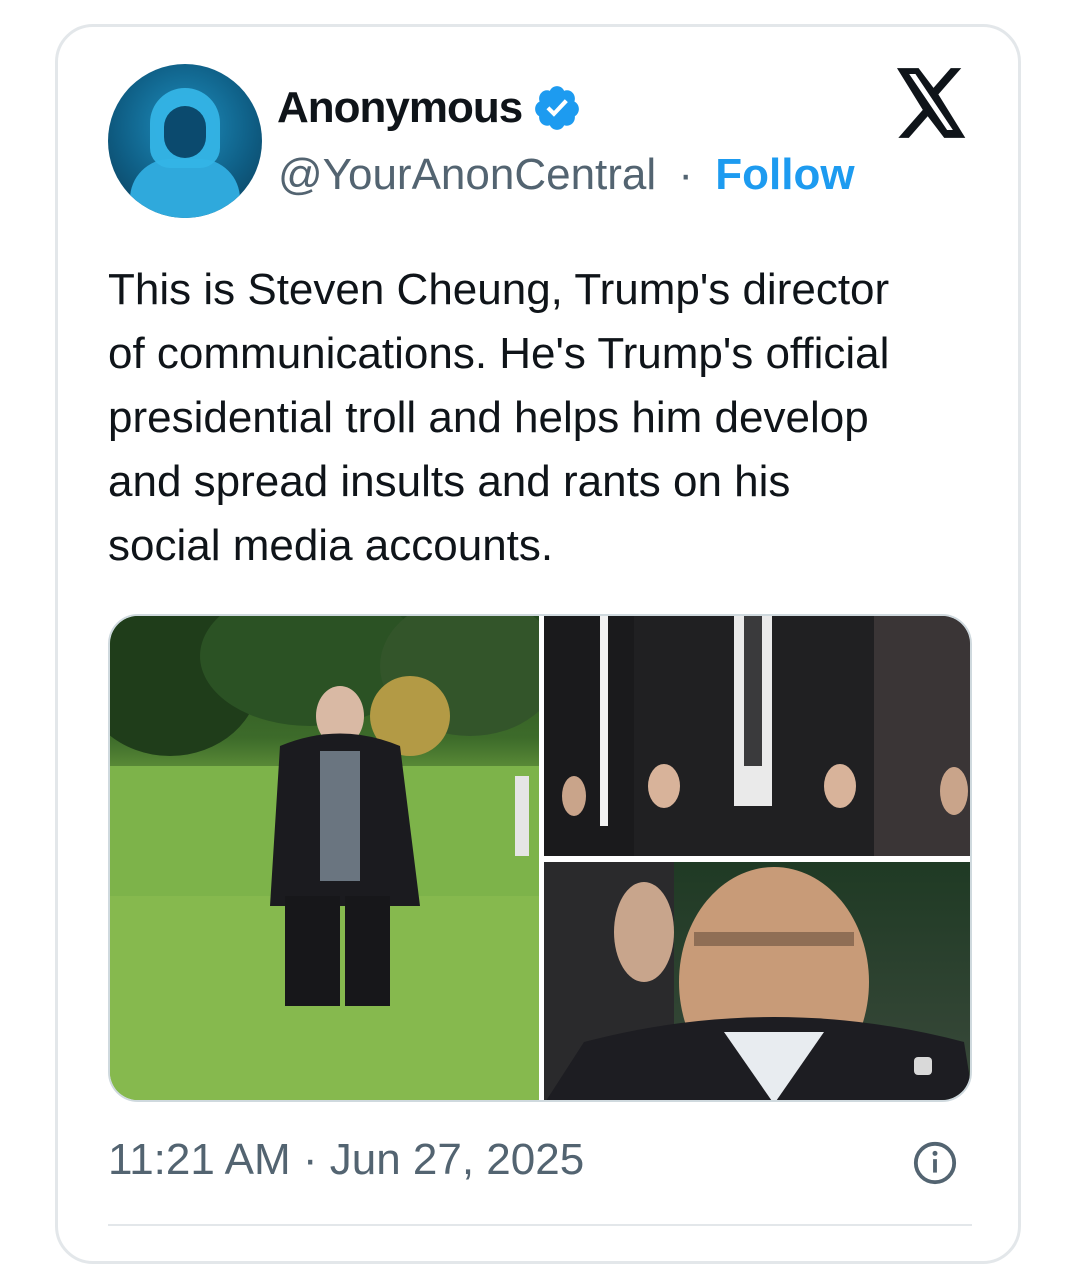 The image size is (1073, 1264). I want to click on tweet-text-line: This is Steven Cheung, Trump's director, so click(499, 289).